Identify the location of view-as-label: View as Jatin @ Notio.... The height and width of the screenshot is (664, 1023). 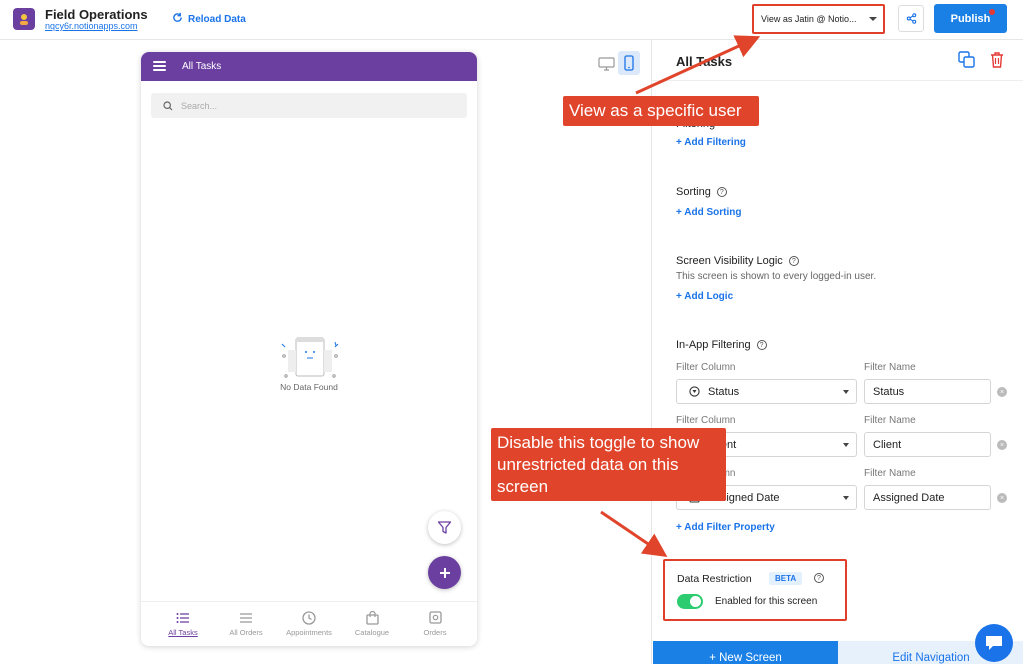
(809, 19).